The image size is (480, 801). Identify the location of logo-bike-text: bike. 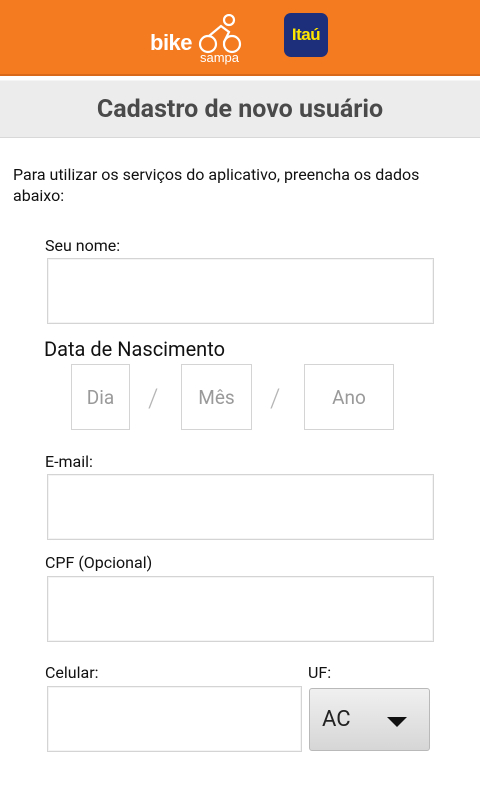
(171, 42).